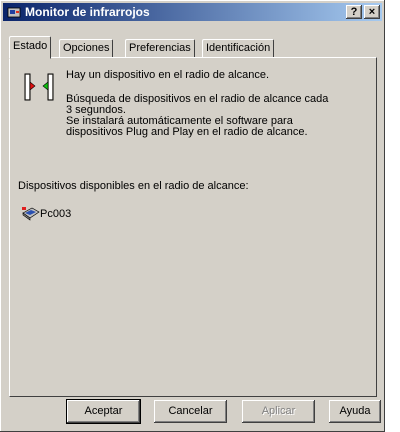  What do you see at coordinates (160, 48) in the screenshot?
I see `tab-preferencias: Preferencias` at bounding box center [160, 48].